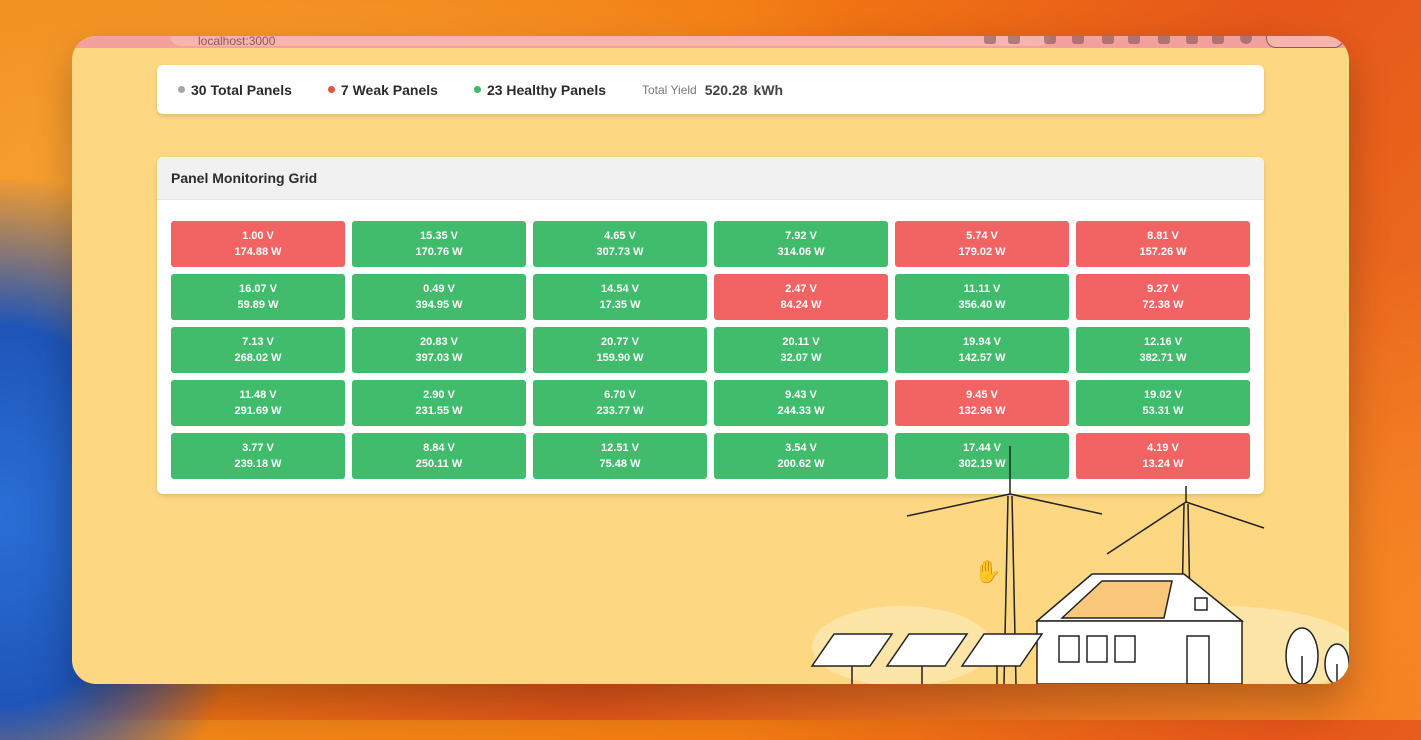 The image size is (1421, 740). What do you see at coordinates (620, 244) in the screenshot?
I see `panel-tile: 4.65 V 307.73 W` at bounding box center [620, 244].